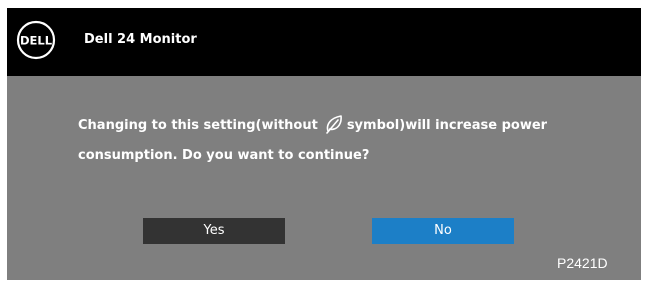  I want to click on model-number: P2421D, so click(582, 263).